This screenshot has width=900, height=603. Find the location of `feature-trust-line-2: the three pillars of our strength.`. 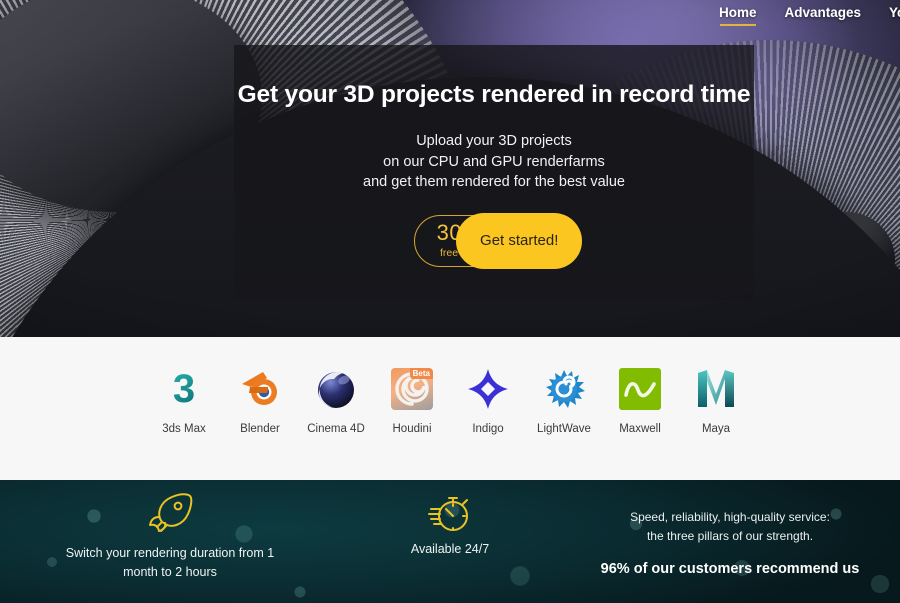

feature-trust-line-2: the three pillars of our strength. is located at coordinates (730, 536).